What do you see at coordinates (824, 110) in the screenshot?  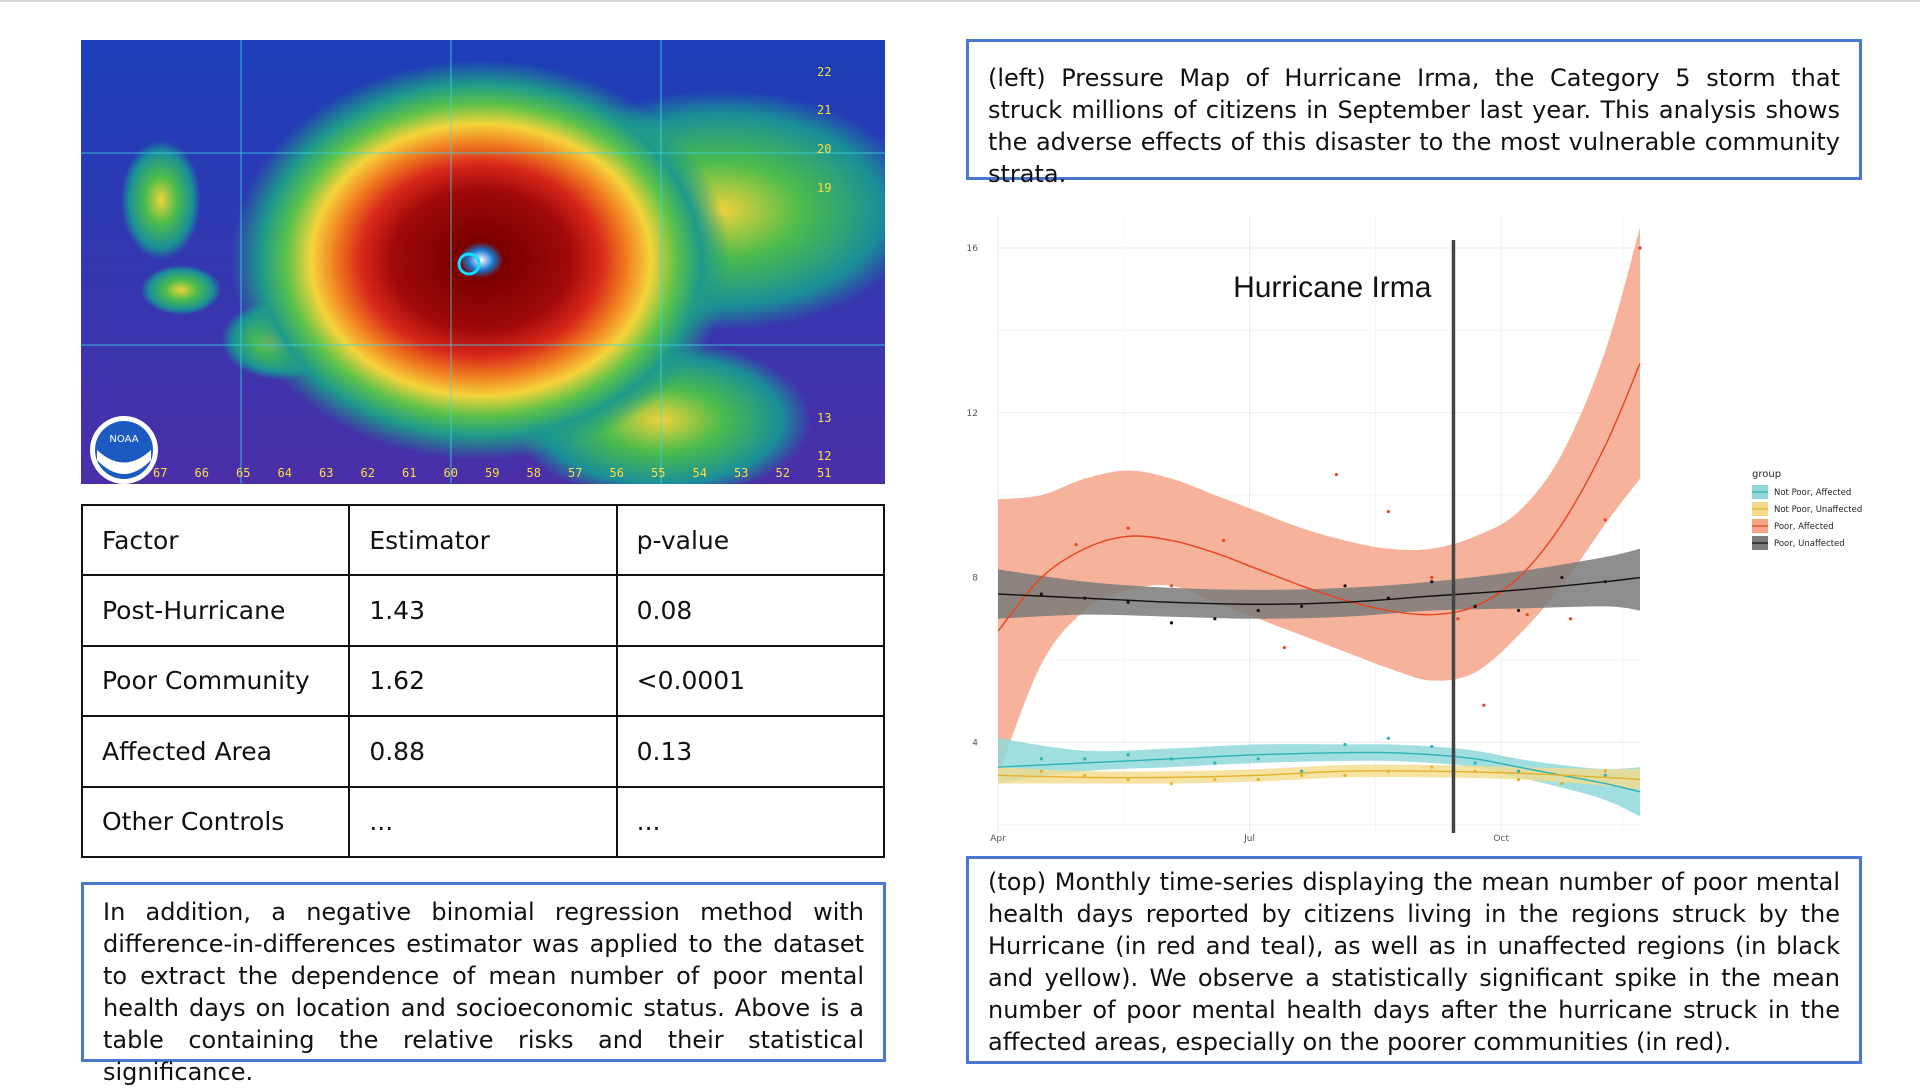 I see `lat-label: 21` at bounding box center [824, 110].